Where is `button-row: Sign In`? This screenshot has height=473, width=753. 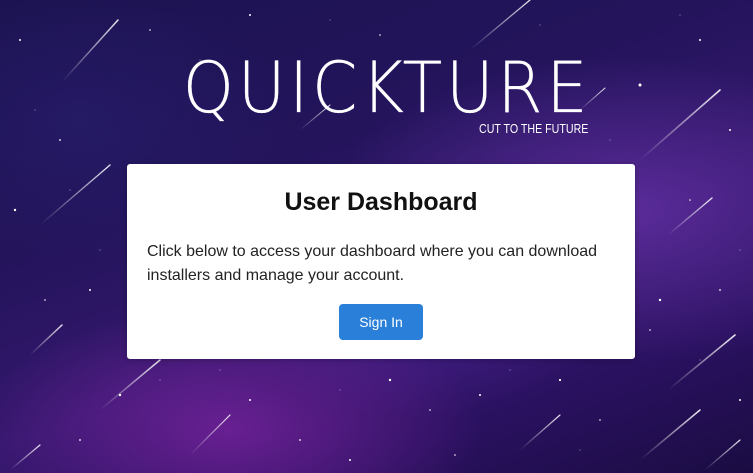
button-row: Sign In is located at coordinates (381, 322).